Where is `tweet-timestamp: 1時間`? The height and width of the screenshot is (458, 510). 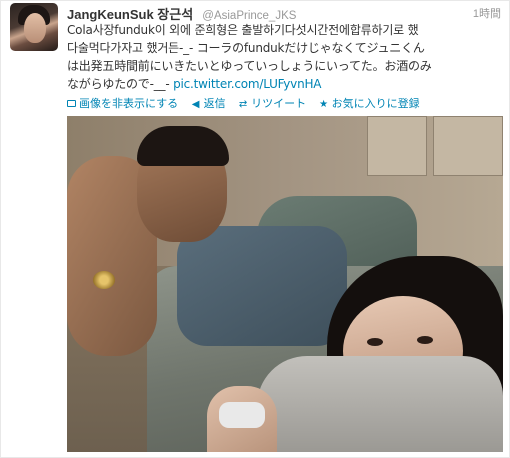 tweet-timestamp: 1時間 is located at coordinates (487, 13).